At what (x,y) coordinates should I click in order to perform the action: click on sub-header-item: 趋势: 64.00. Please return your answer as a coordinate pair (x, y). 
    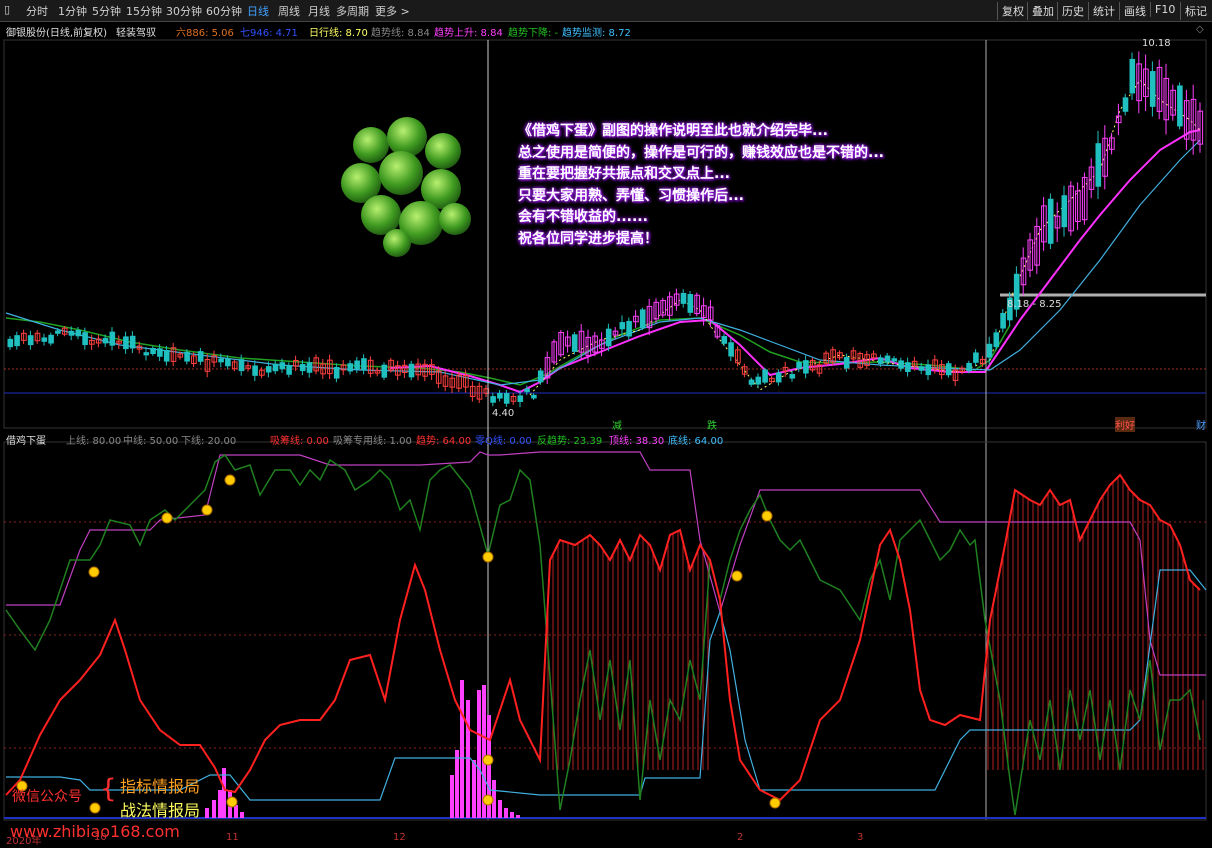
    Looking at the image, I should click on (444, 441).